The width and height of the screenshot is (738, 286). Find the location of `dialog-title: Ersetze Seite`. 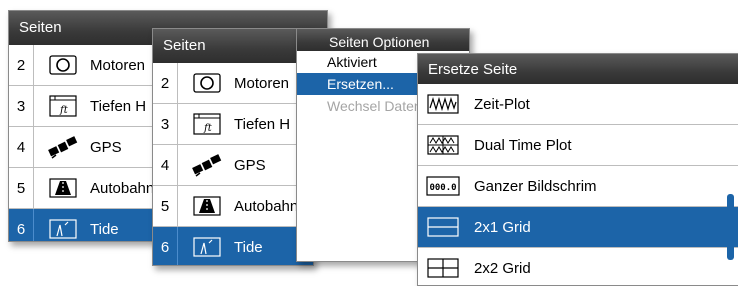

dialog-title: Ersetze Seite is located at coordinates (578, 69).